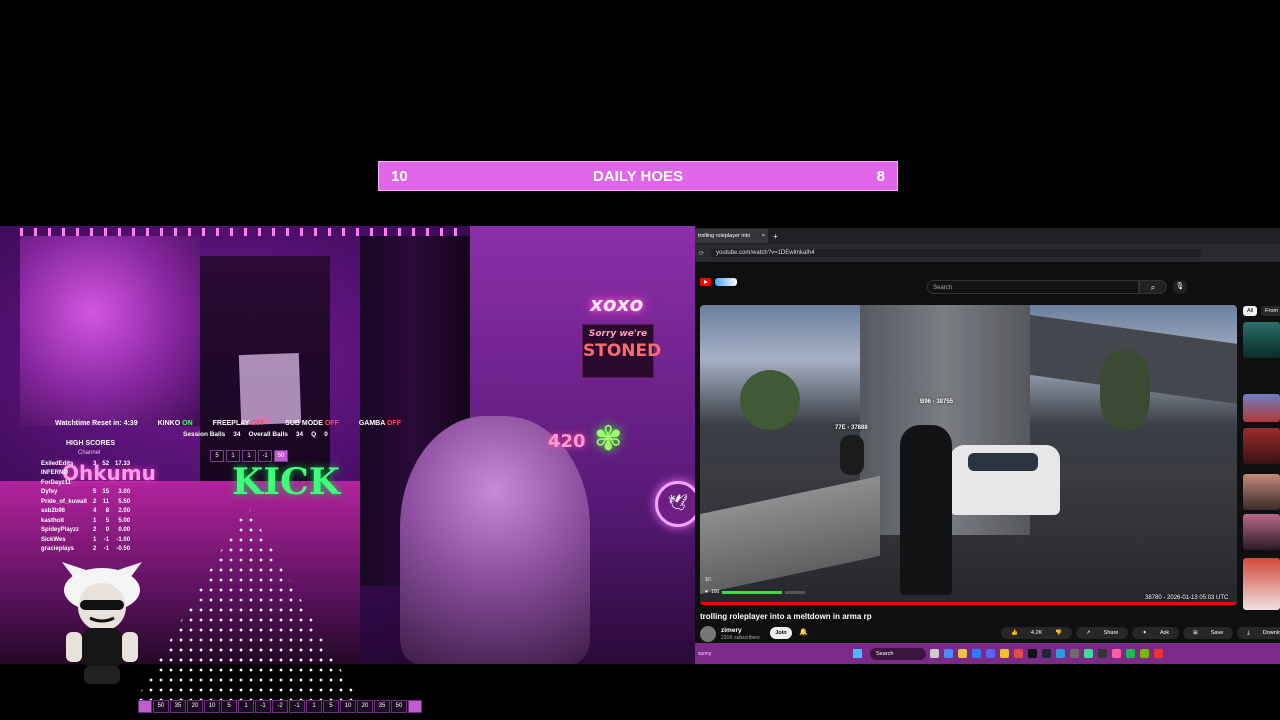 The image size is (1280, 720). I want to click on new-tab-button: +, so click(773, 236).